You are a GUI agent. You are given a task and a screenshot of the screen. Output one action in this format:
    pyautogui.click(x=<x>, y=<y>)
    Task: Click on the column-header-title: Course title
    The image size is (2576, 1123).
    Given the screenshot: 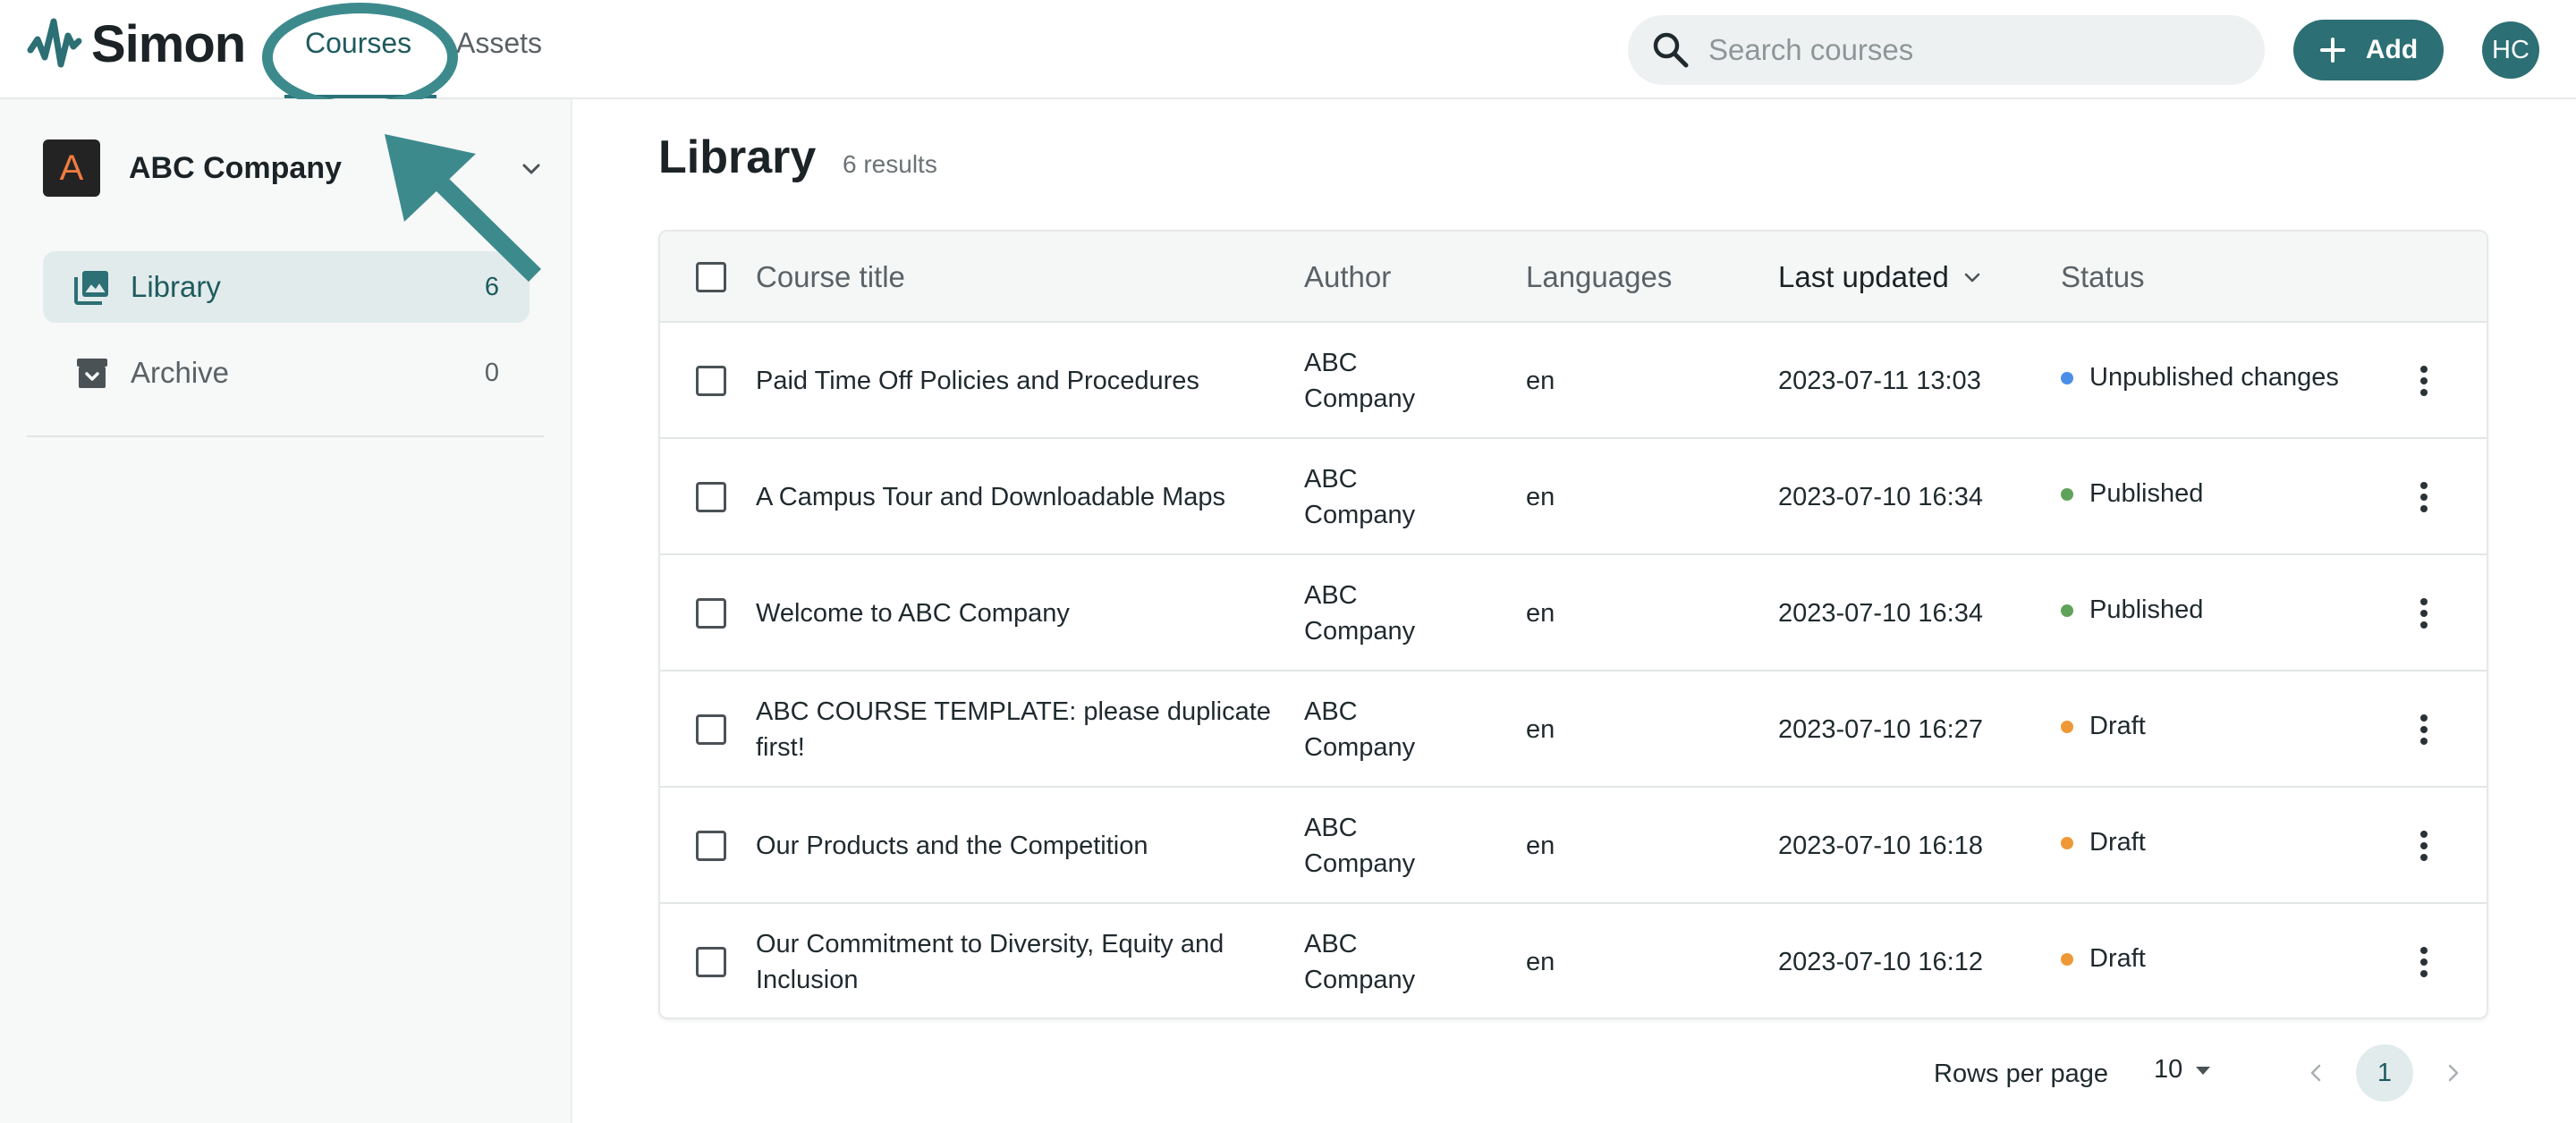 What is the action you would take?
    pyautogui.click(x=830, y=277)
    